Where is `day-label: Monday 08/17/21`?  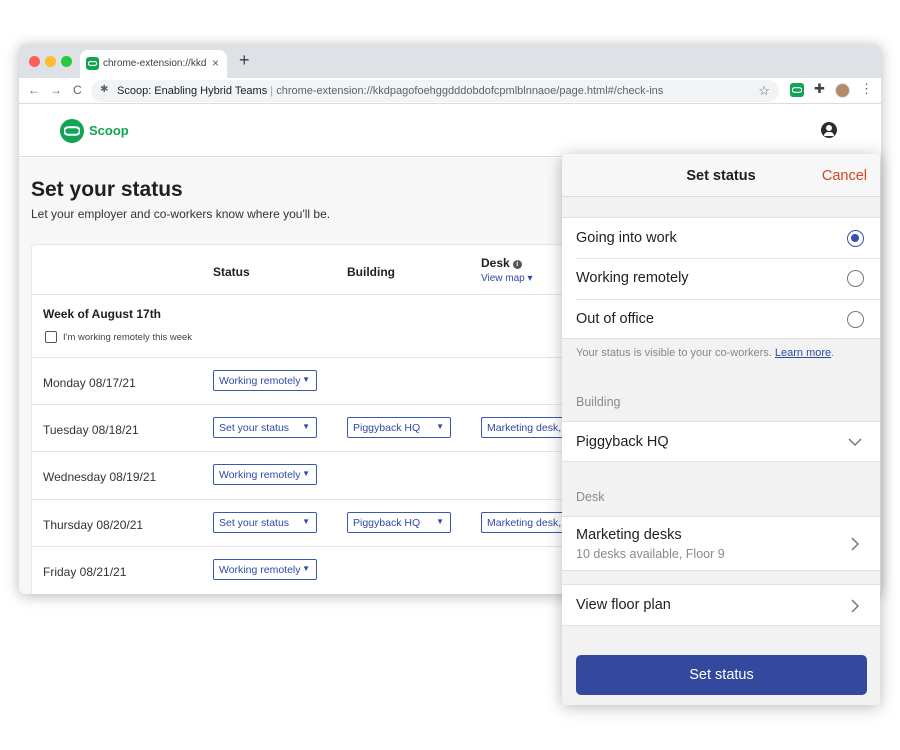 day-label: Monday 08/17/21 is located at coordinates (89, 383).